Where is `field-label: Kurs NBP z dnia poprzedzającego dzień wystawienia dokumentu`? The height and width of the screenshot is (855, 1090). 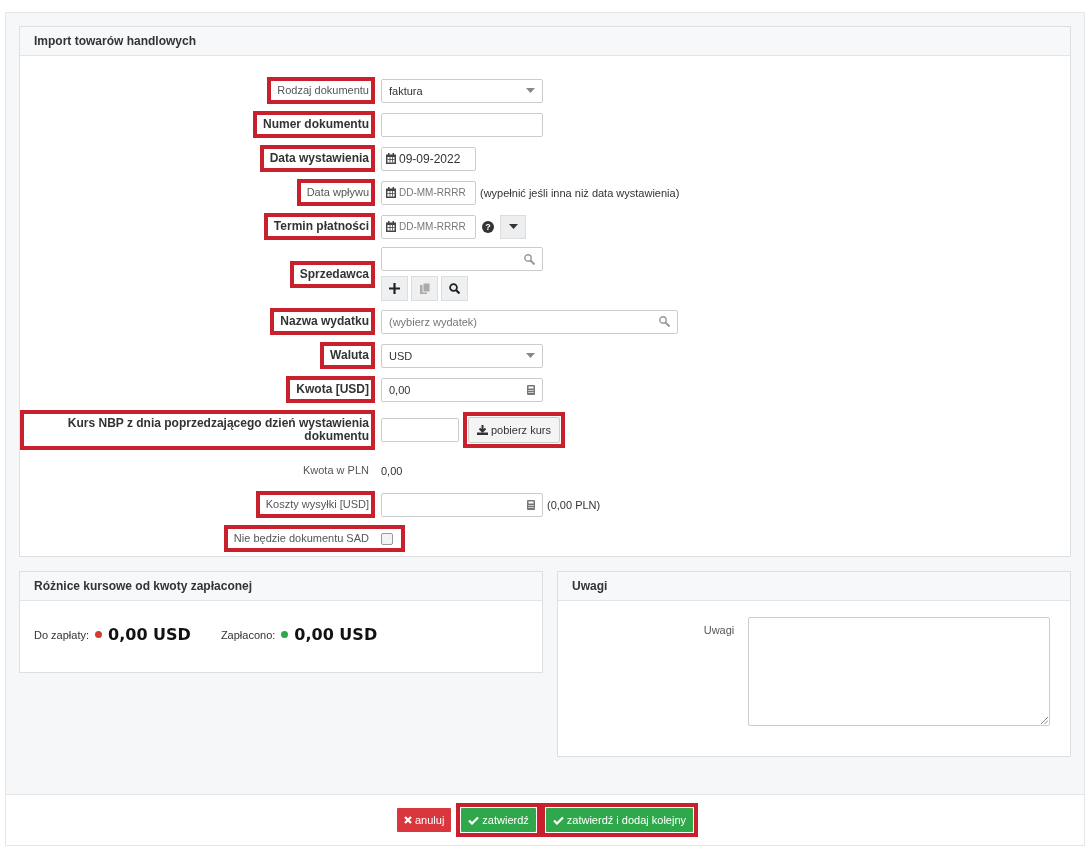
field-label: Kurs NBP z dnia poprzedzającego dzień wystawienia dokumentu is located at coordinates (197, 430).